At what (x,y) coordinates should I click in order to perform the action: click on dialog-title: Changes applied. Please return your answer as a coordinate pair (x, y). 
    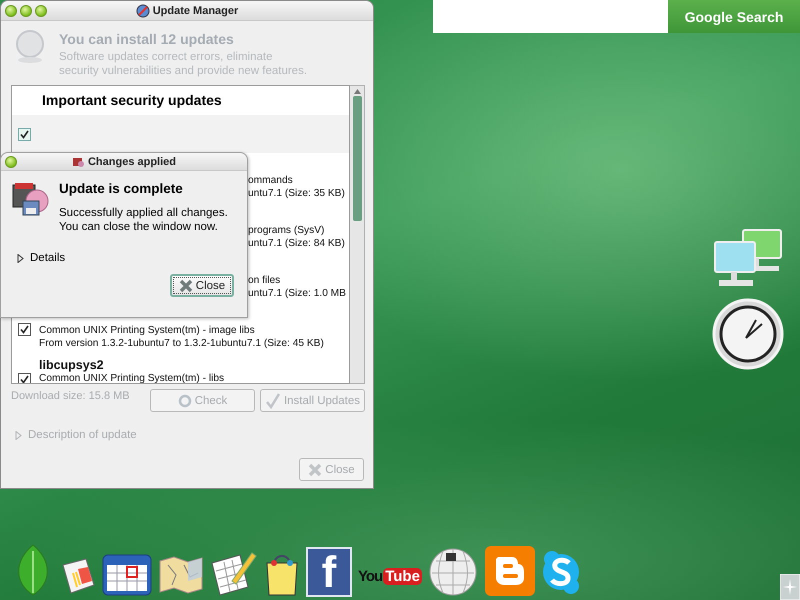
    Looking at the image, I should click on (132, 162).